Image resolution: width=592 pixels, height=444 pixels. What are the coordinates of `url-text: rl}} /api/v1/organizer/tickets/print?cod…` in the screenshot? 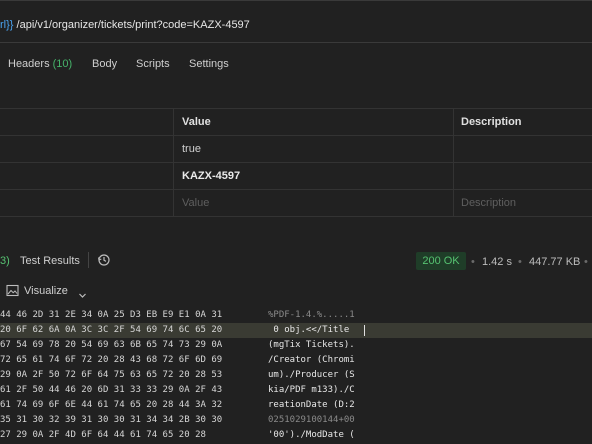 It's located at (125, 25).